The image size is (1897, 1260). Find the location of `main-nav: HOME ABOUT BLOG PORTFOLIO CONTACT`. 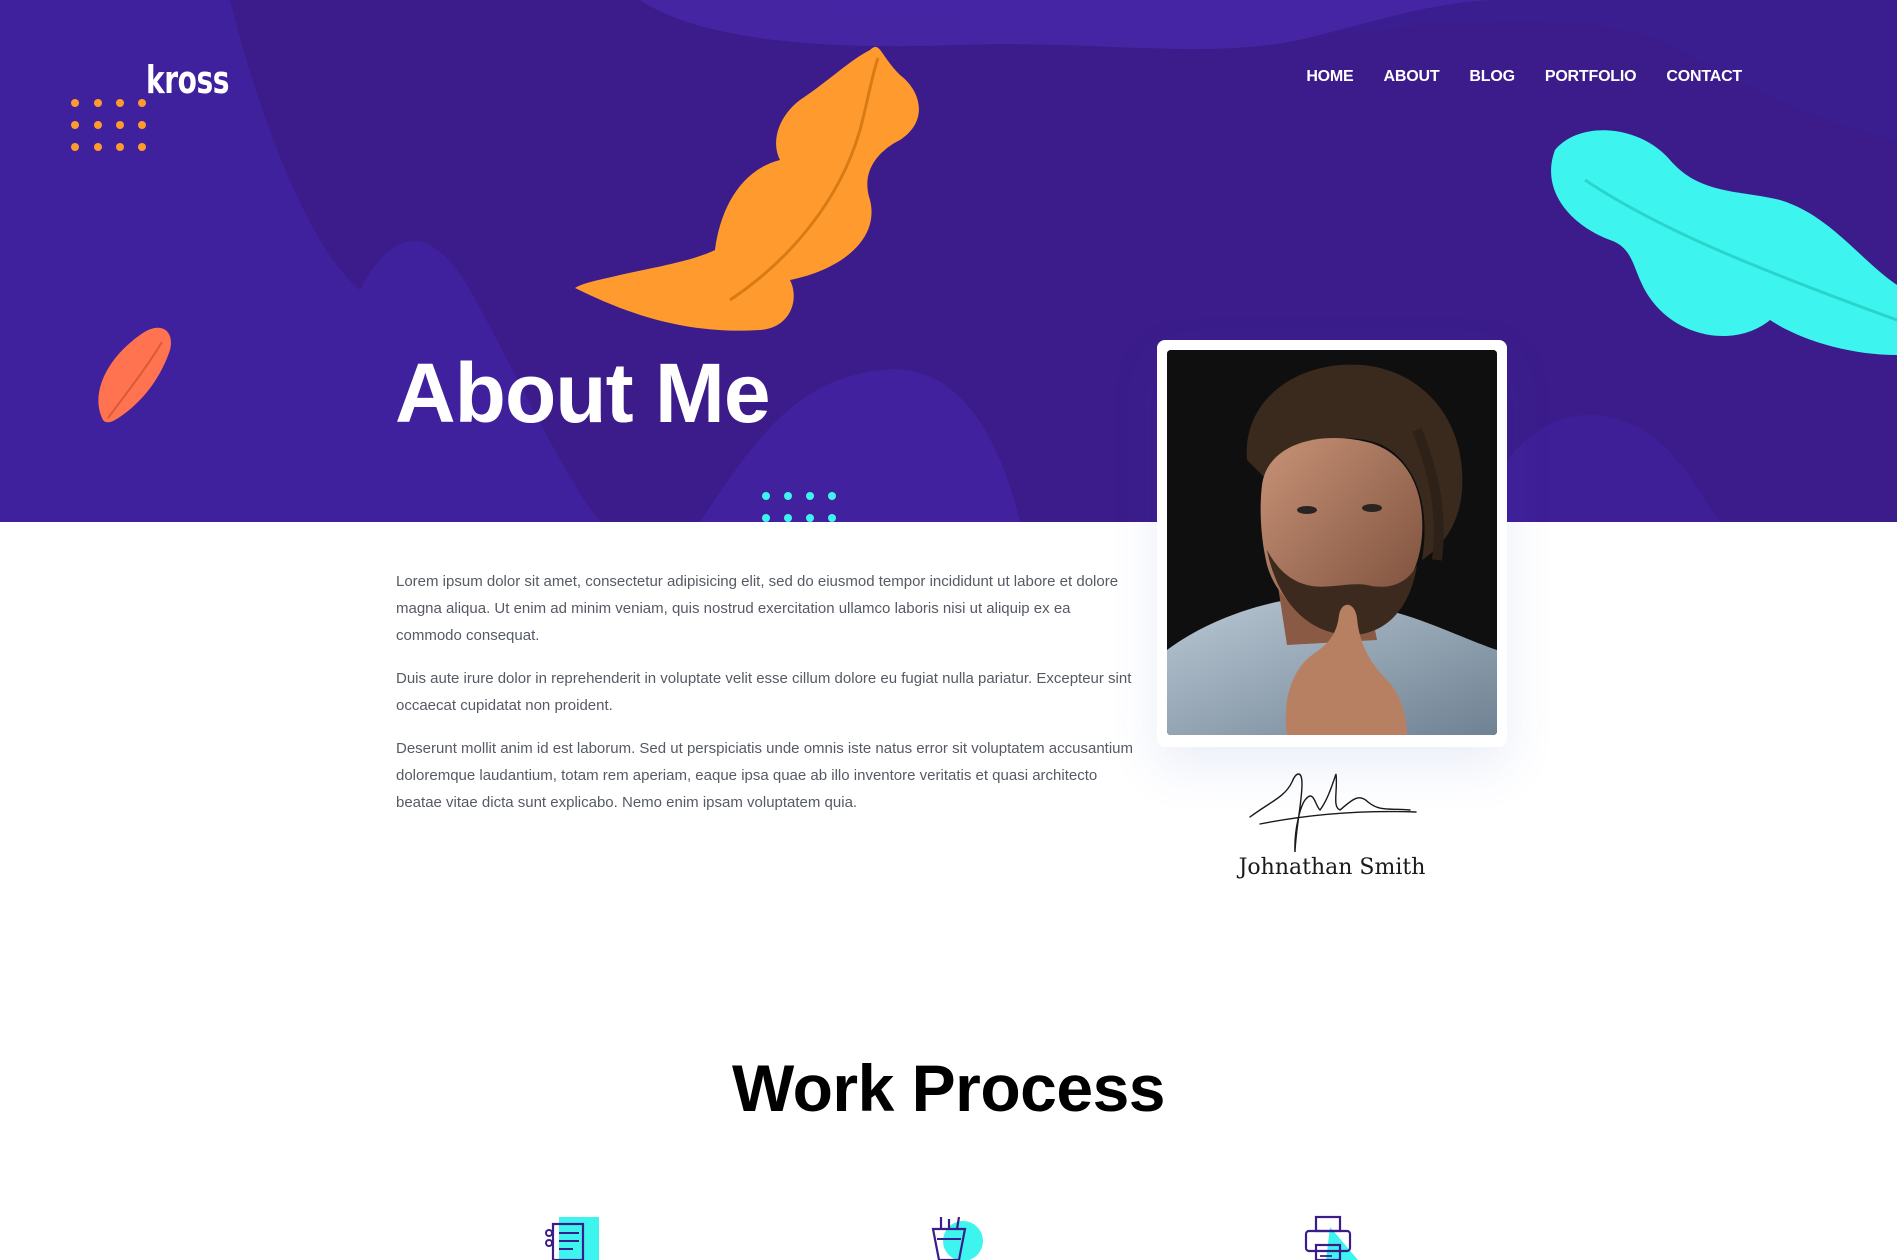

main-nav: HOME ABOUT BLOG PORTFOLIO CONTACT is located at coordinates (1524, 77).